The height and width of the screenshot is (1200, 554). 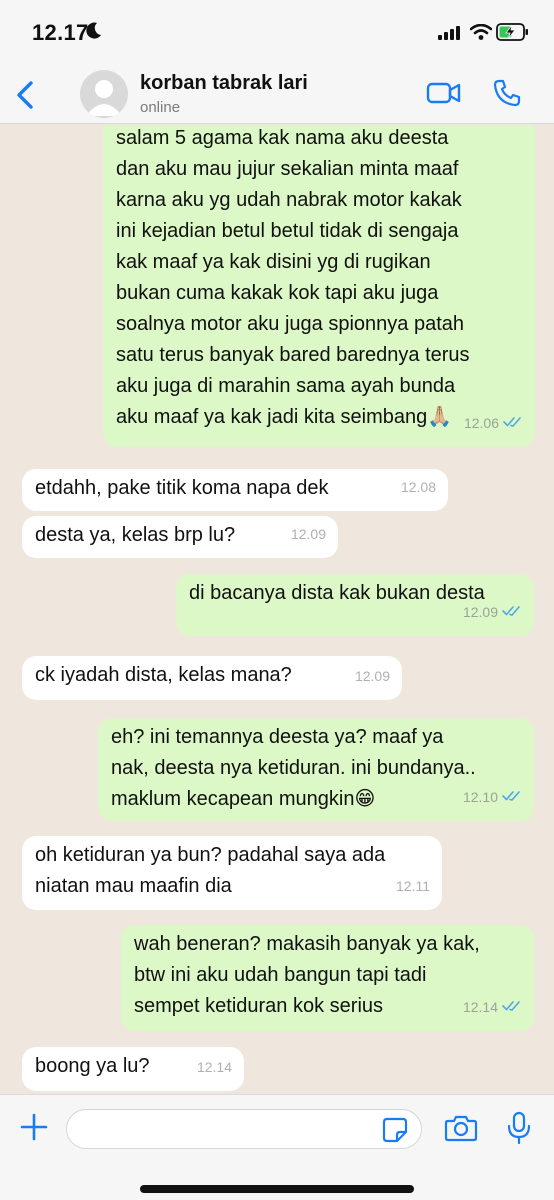 What do you see at coordinates (160, 107) in the screenshot?
I see `contact-status: online` at bounding box center [160, 107].